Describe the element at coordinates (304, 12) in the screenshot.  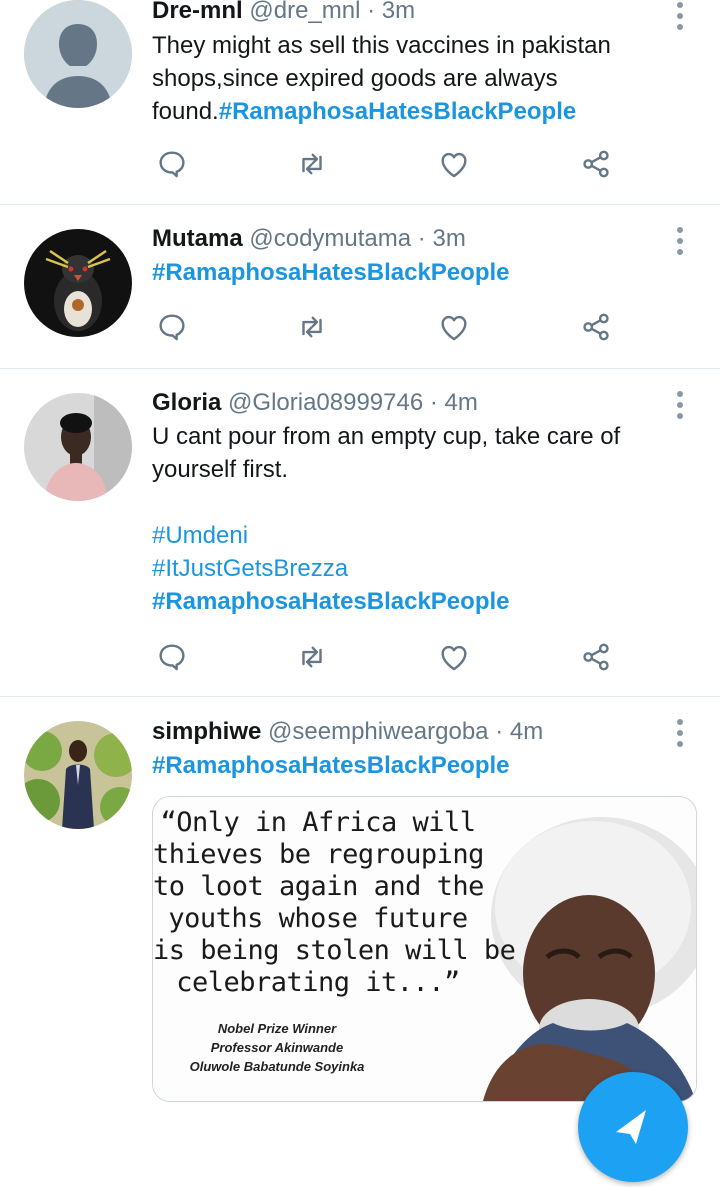
I see `username: @dre_mnl` at that location.